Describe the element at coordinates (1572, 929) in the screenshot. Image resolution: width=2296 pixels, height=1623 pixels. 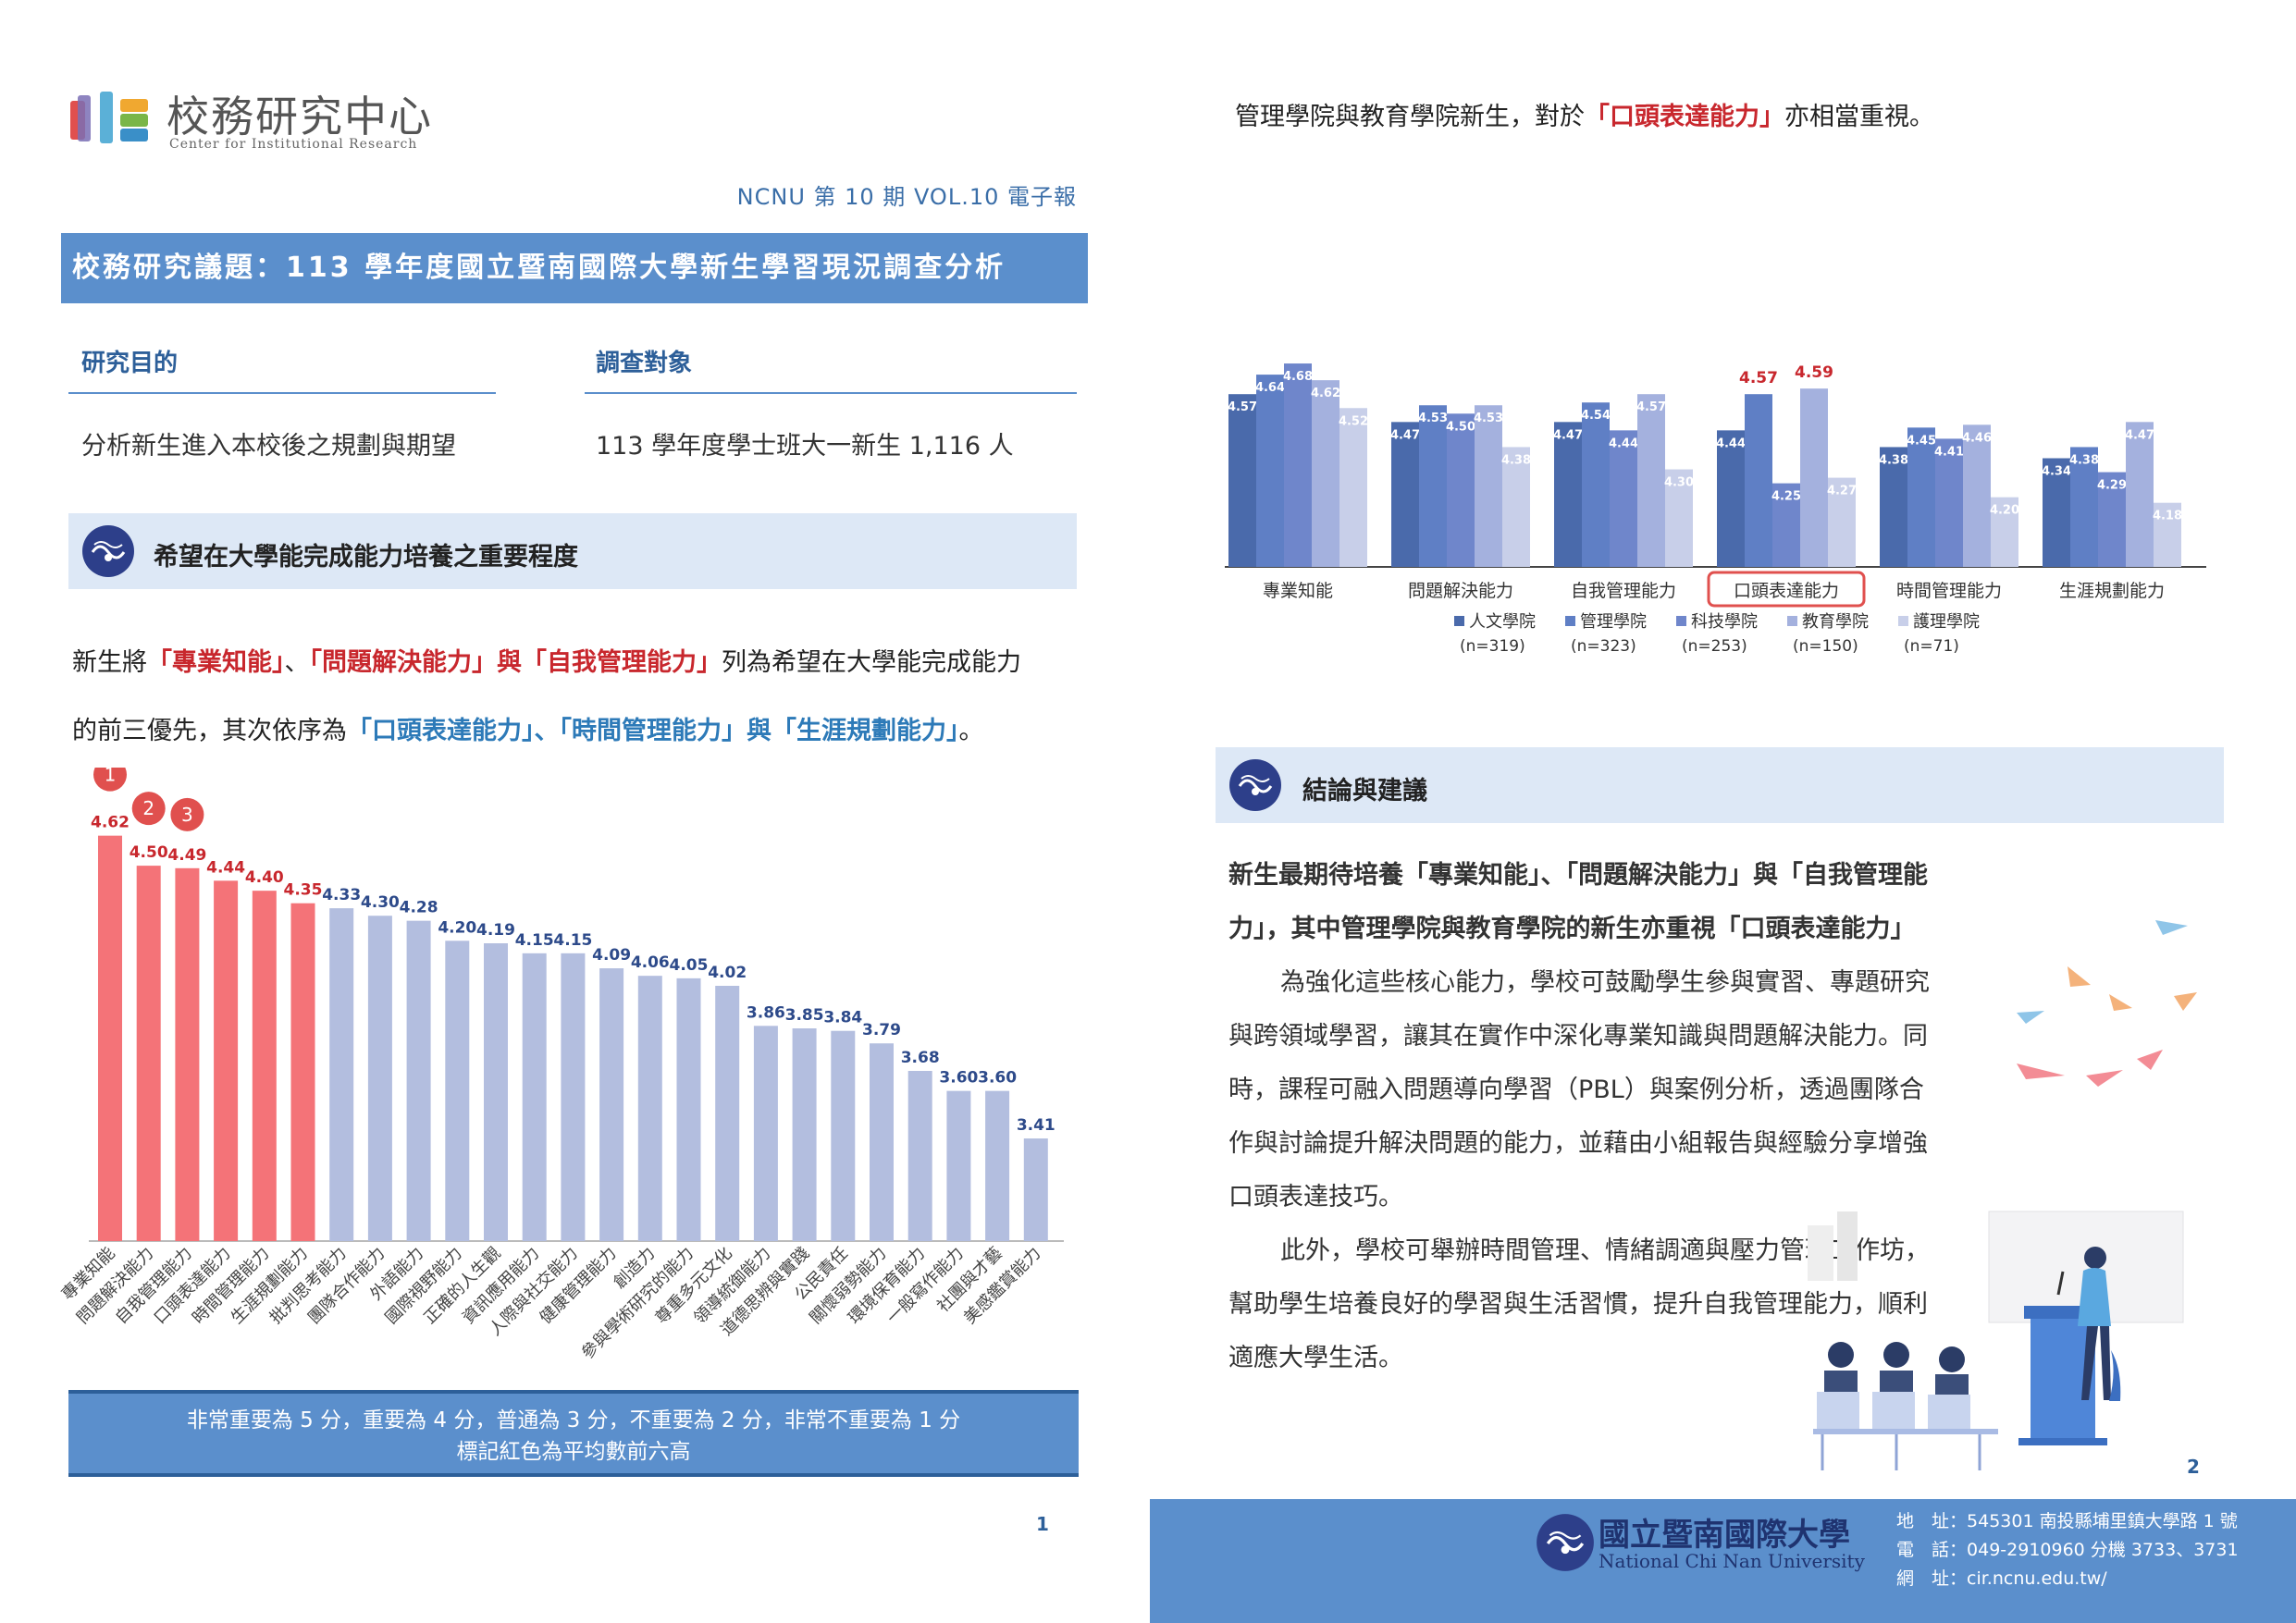
I see `conclusion-bold-line: 力」，其中管理學院與教育學院的新生亦重視「口頭表達能力」` at that location.